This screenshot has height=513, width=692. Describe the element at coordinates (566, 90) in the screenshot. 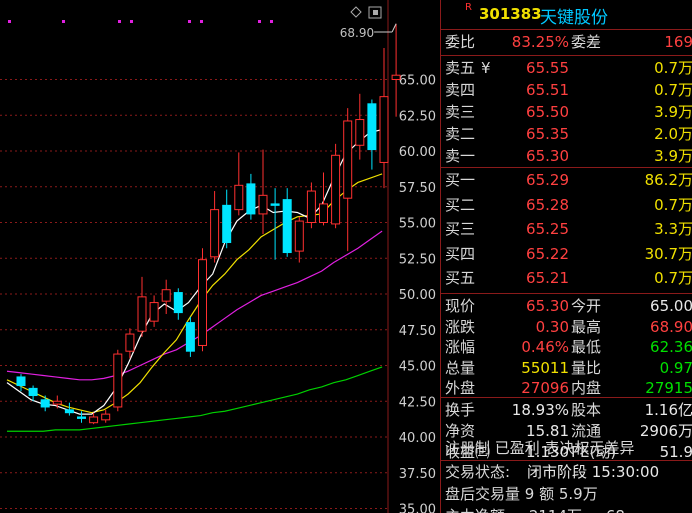

I see `ask-row: 卖四 65.51 0.7万` at that location.